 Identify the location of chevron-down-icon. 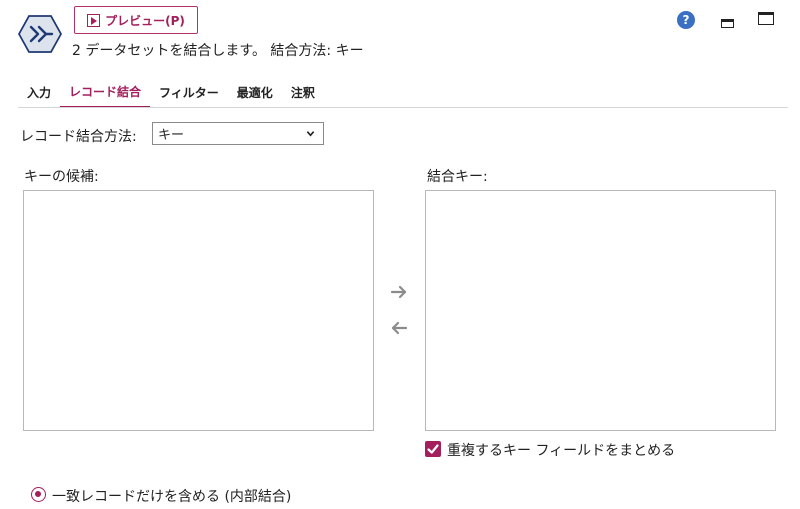
(310, 134).